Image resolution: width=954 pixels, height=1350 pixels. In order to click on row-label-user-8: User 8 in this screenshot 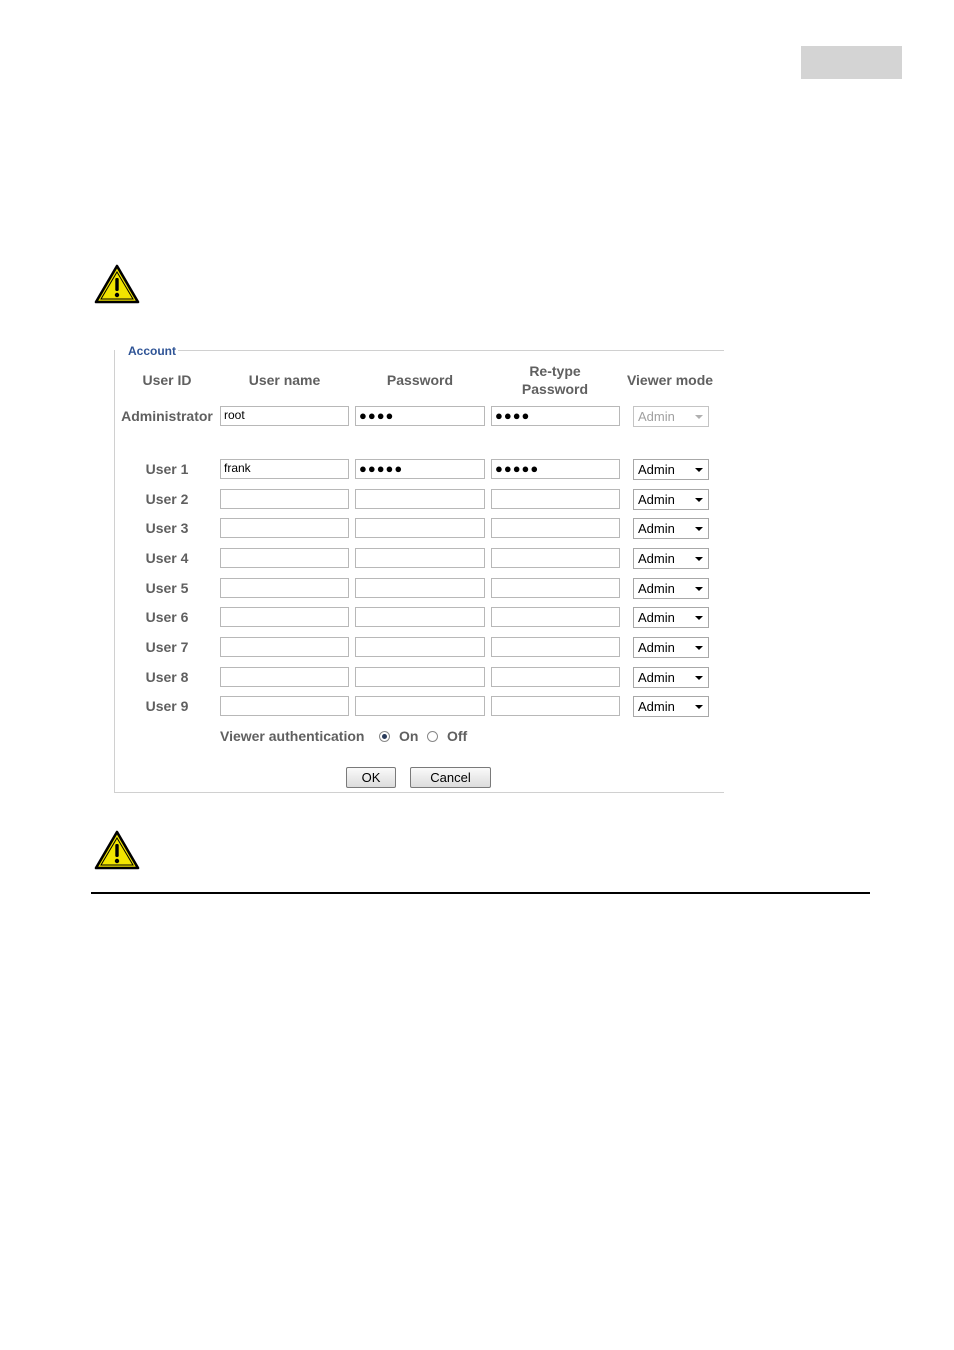, I will do `click(167, 677)`.